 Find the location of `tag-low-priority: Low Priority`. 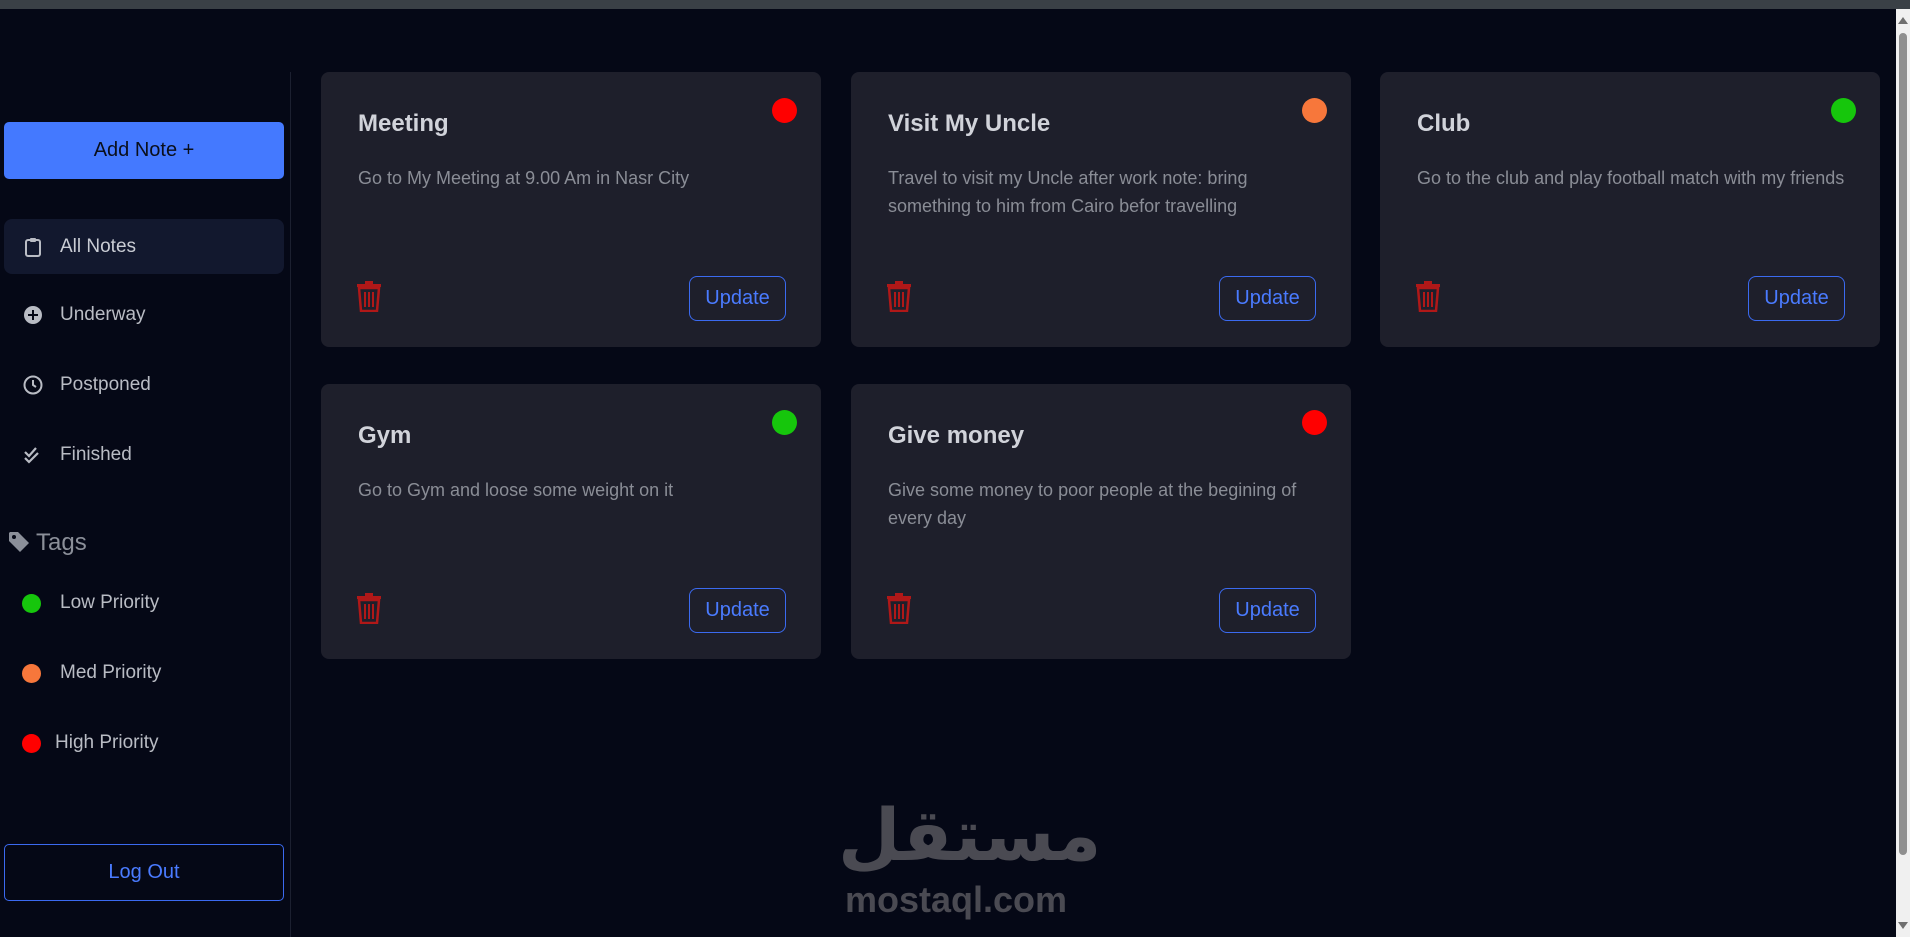

tag-low-priority: Low Priority is located at coordinates (144, 603).